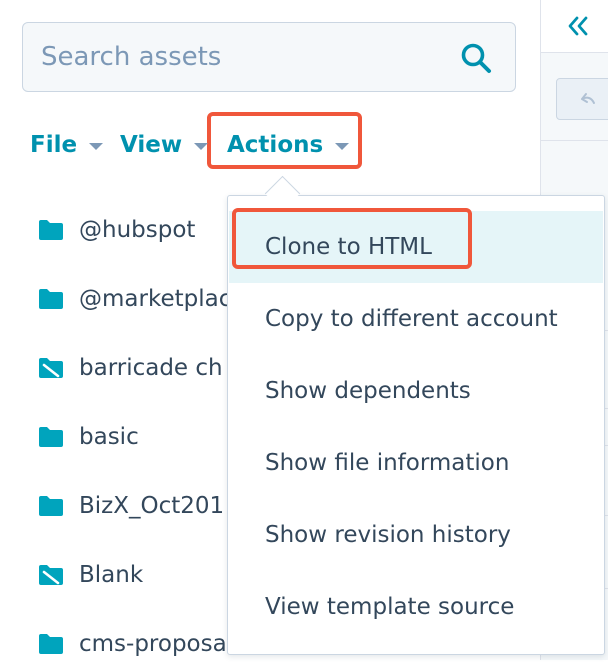 The width and height of the screenshot is (608, 664). What do you see at coordinates (54, 145) in the screenshot?
I see `file-menu-label: File` at bounding box center [54, 145].